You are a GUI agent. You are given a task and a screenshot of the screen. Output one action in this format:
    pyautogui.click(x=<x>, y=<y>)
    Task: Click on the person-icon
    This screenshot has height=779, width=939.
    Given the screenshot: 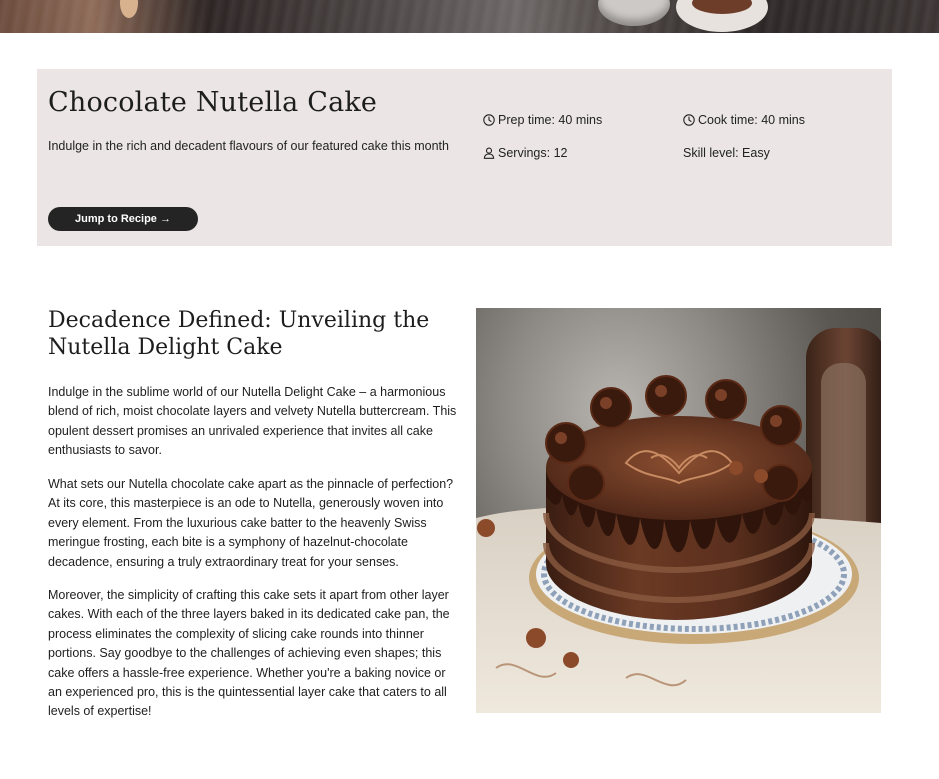 What is the action you would take?
    pyautogui.click(x=489, y=153)
    